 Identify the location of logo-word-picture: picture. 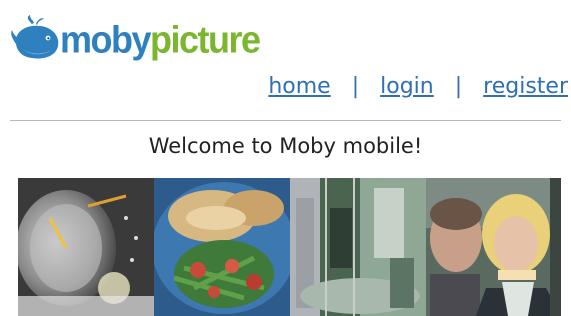
(205, 39).